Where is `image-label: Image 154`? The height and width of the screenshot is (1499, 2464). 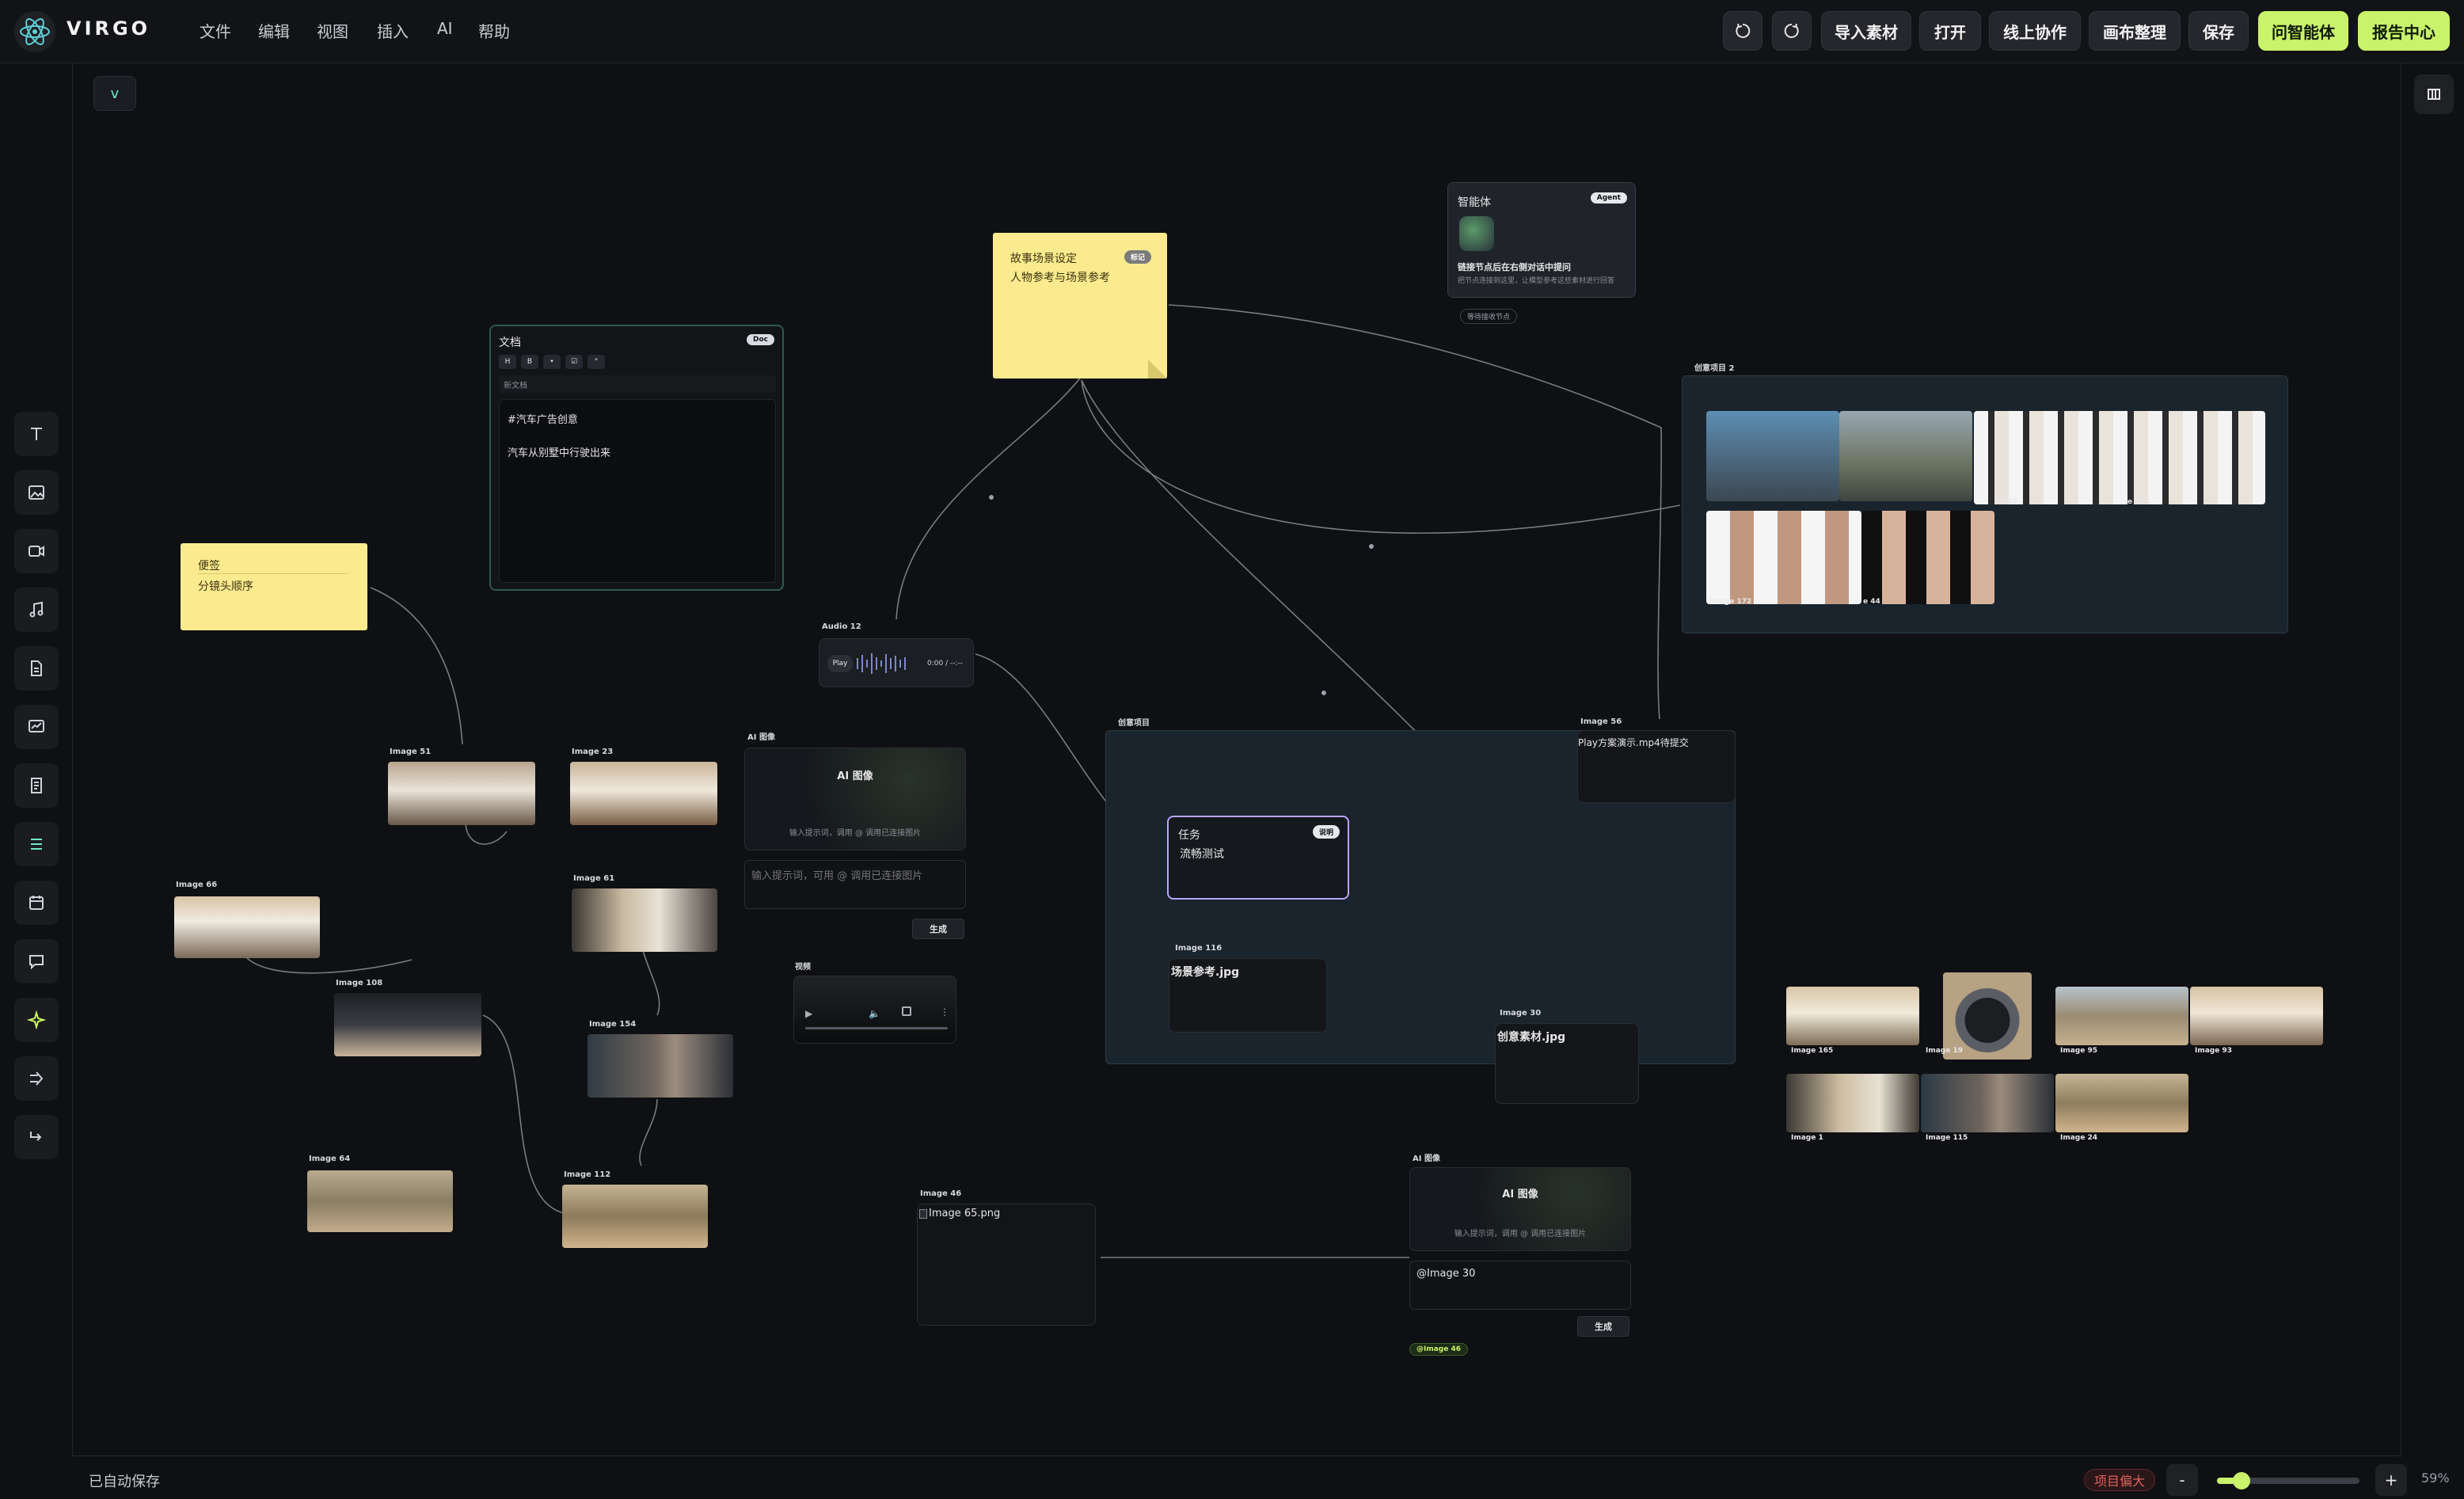
image-label: Image 154 is located at coordinates (613, 1024).